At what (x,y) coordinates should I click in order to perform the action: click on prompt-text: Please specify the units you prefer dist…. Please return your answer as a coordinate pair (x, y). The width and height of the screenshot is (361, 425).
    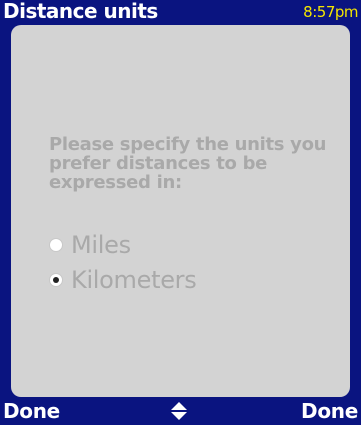
    Looking at the image, I should click on (188, 163).